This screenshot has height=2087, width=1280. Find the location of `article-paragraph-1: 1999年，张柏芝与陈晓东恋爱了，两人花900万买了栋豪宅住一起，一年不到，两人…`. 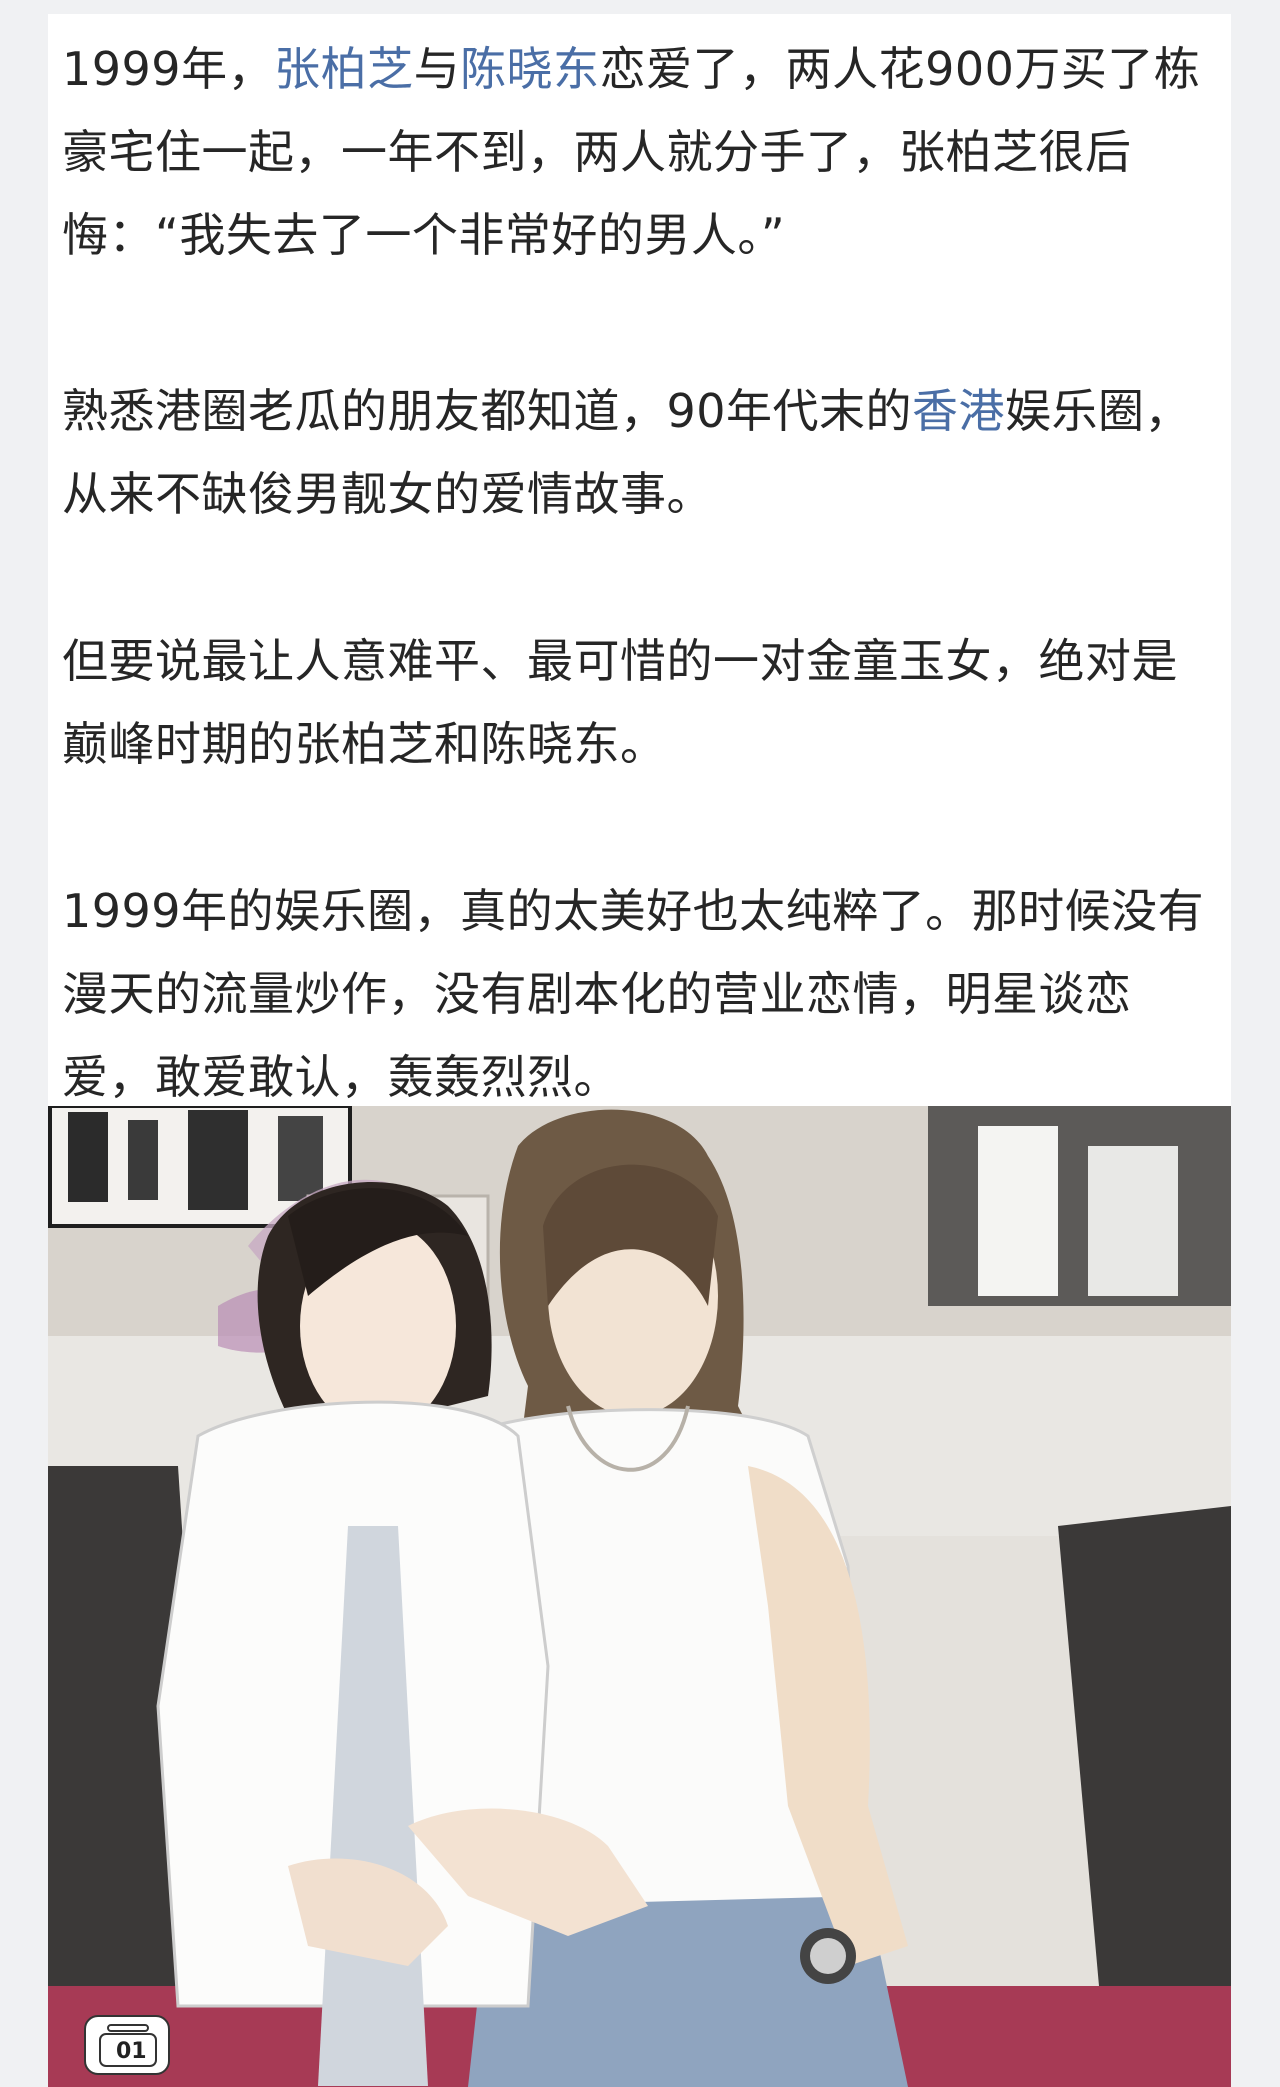

article-paragraph-1: 1999年，张柏芝与陈晓东恋爱了，两人花900万买了栋豪宅住一起，一年不到，两人… is located at coordinates (642, 152).